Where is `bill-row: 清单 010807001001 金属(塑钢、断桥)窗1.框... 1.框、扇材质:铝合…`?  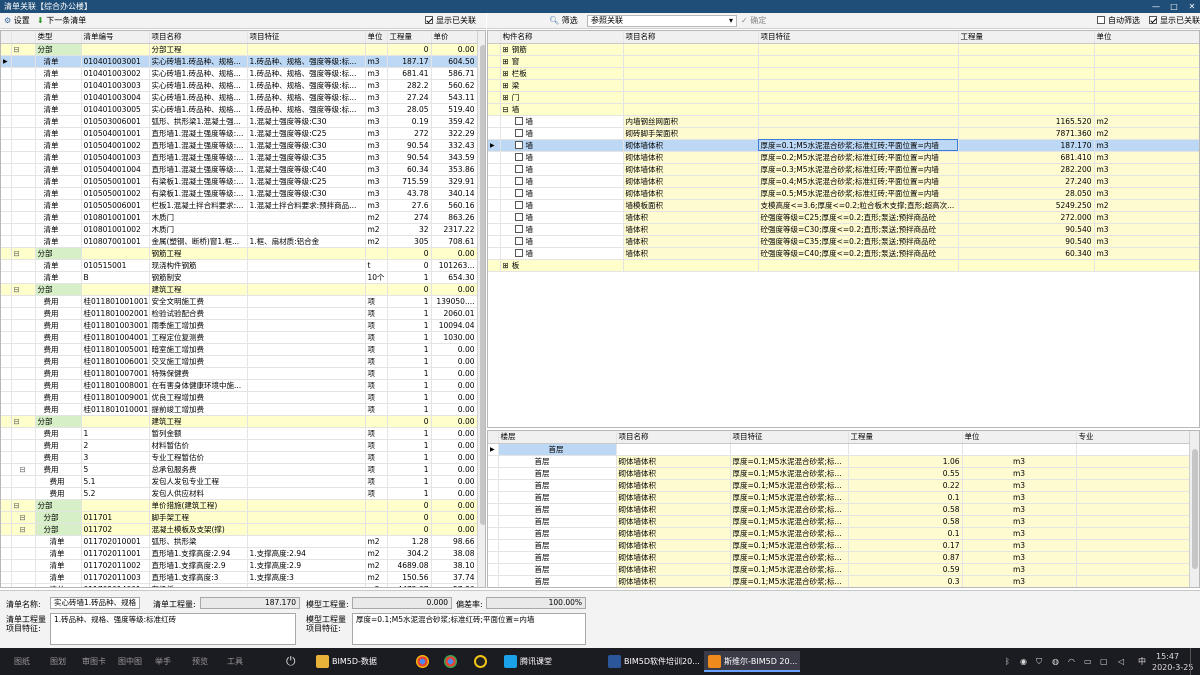 bill-row: 清单 010807001001 金属(塑钢、断桥)窗1.框... 1.框、扇材质:铝合… is located at coordinates (239, 241).